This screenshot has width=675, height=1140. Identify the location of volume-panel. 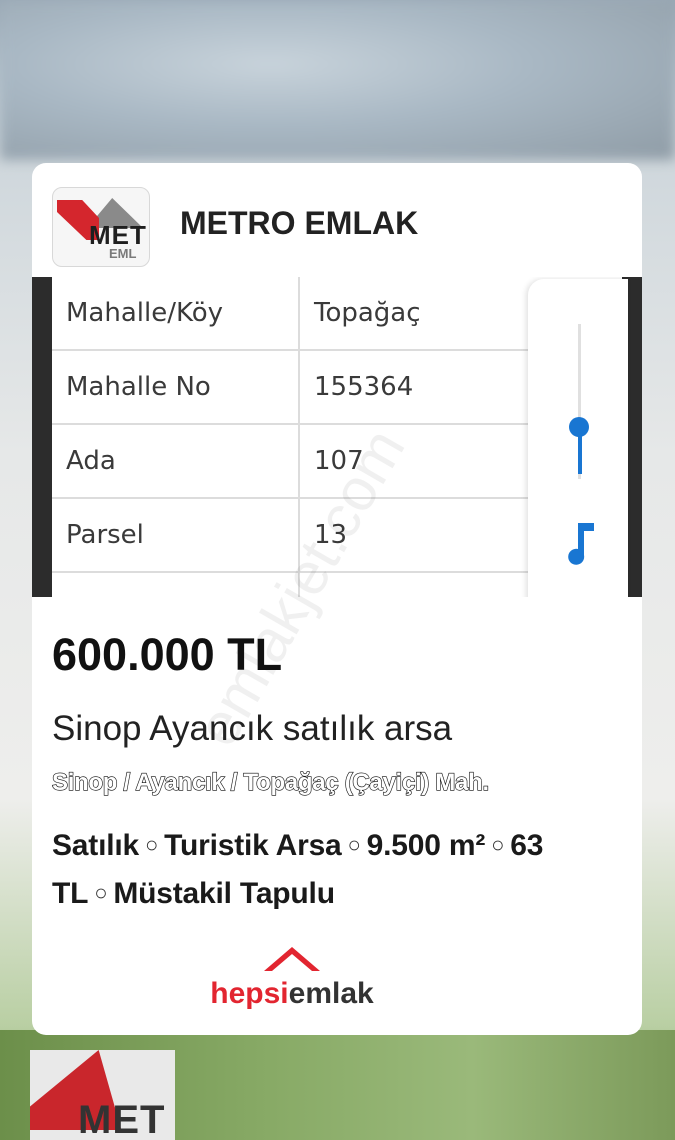
(578, 438).